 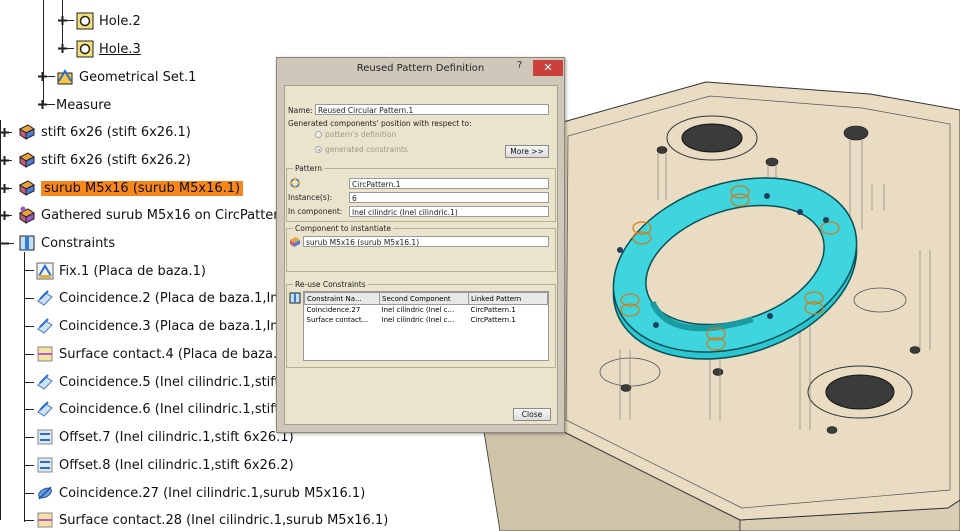 What do you see at coordinates (116, 132) in the screenshot?
I see `tree-node-label: stift 6x26 (stift 6x26.1)` at bounding box center [116, 132].